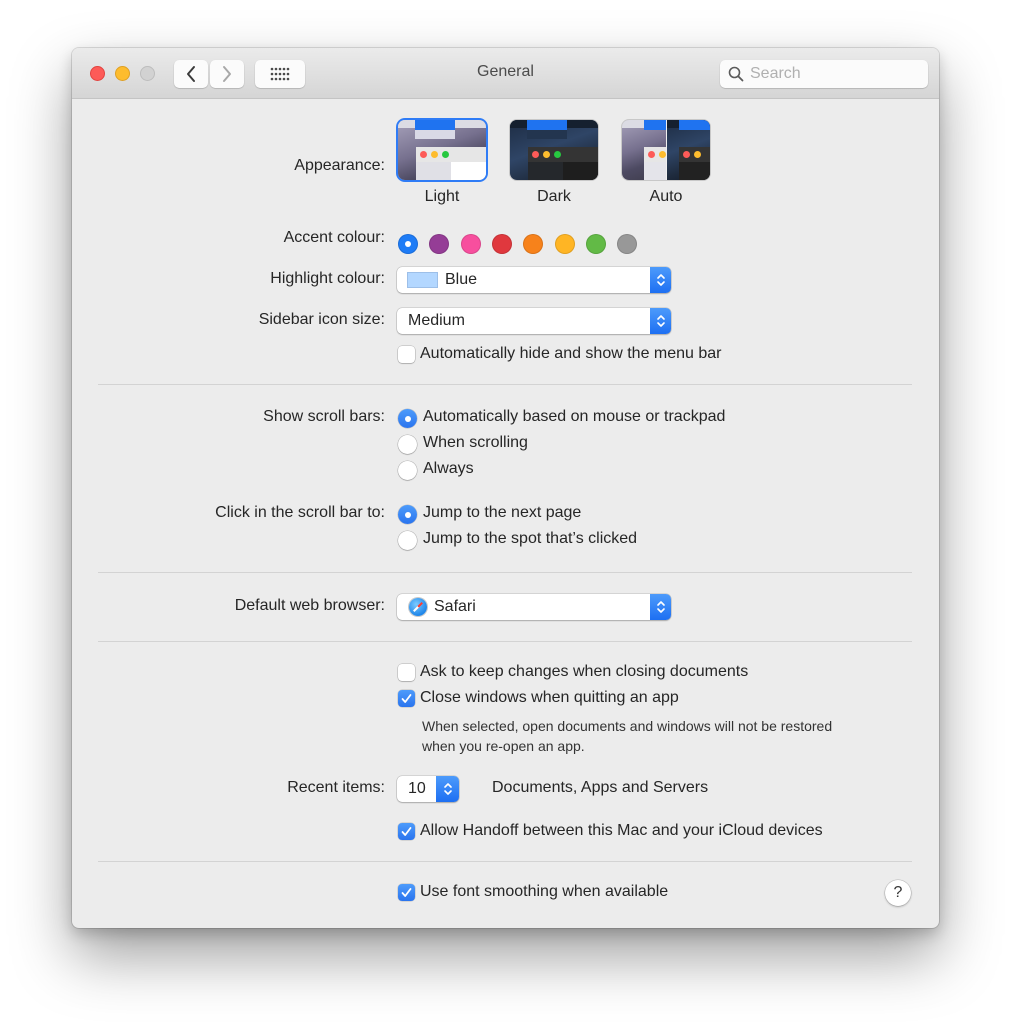 The height and width of the screenshot is (1024, 1011). I want to click on appearance-option-light: Light, so click(442, 163).